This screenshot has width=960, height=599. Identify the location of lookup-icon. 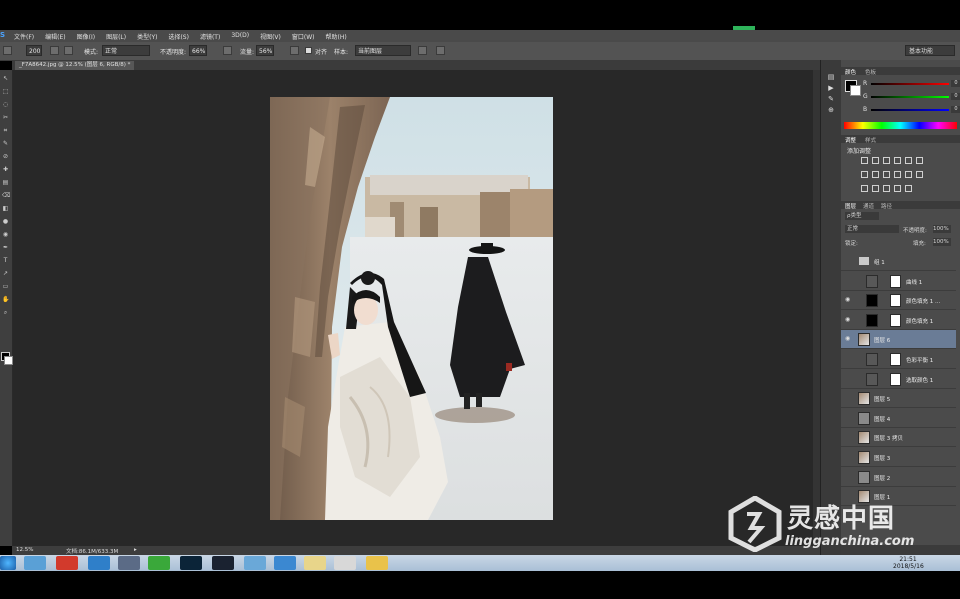
(919, 174).